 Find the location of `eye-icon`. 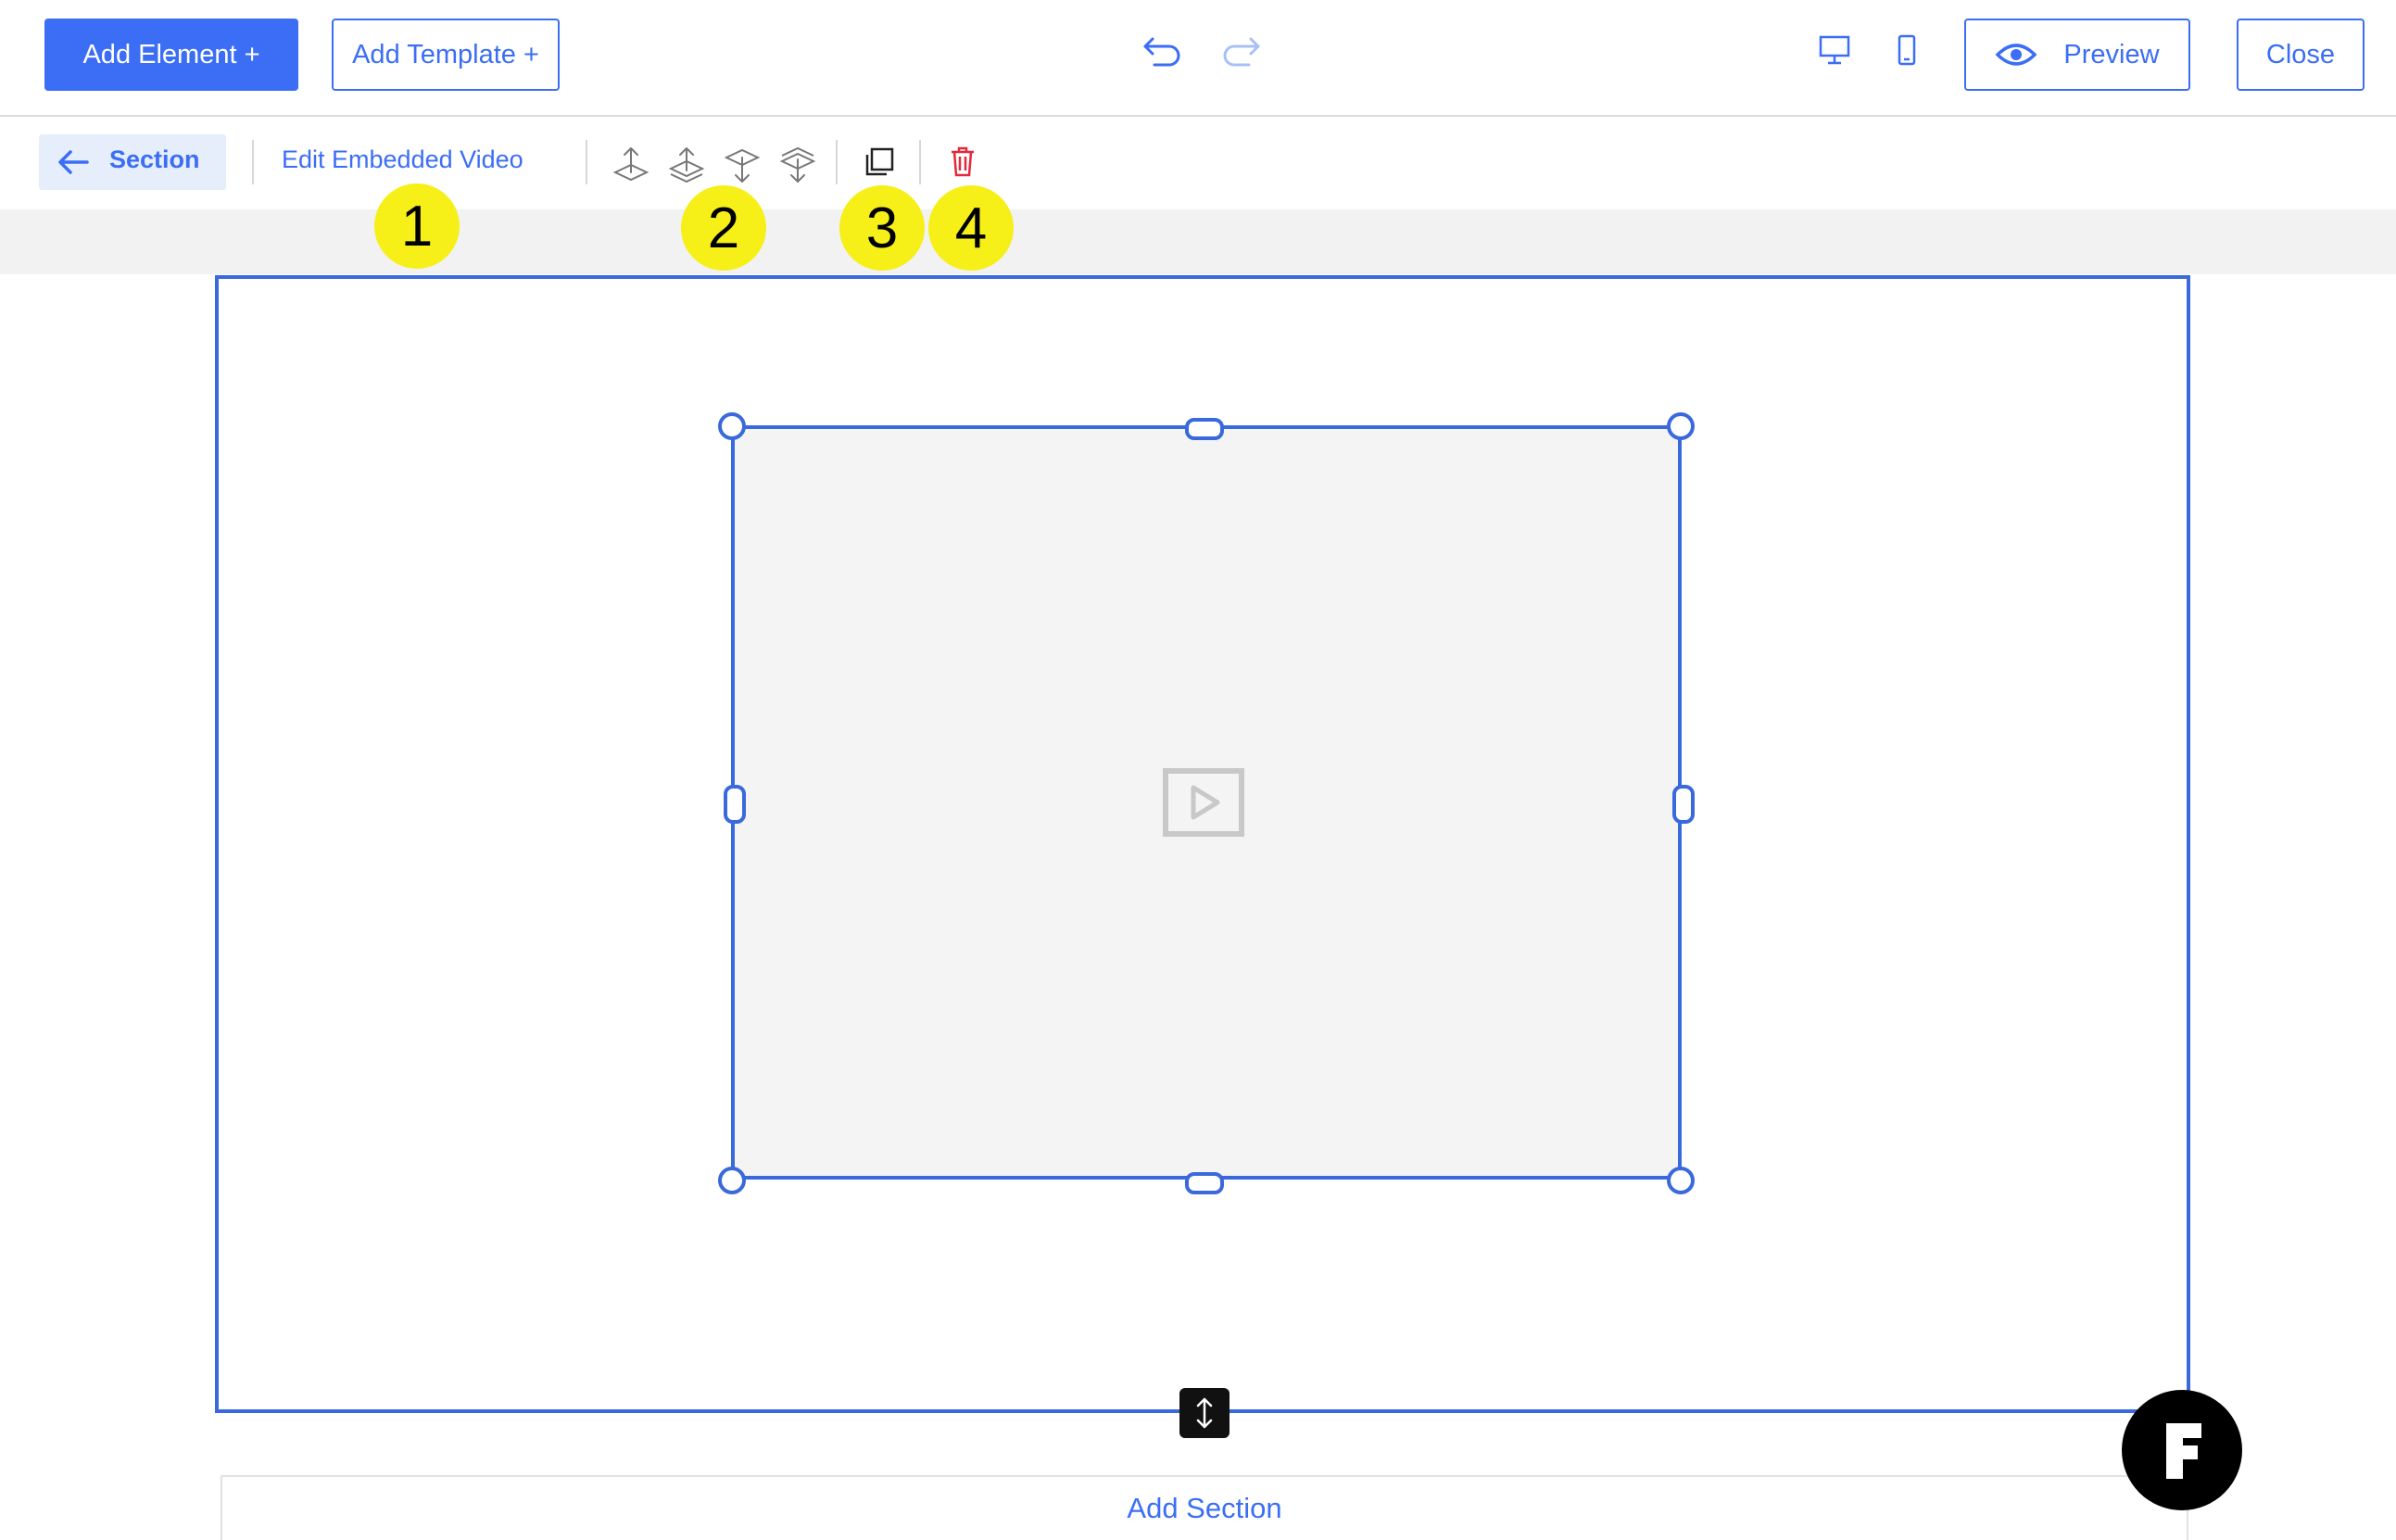

eye-icon is located at coordinates (2016, 55).